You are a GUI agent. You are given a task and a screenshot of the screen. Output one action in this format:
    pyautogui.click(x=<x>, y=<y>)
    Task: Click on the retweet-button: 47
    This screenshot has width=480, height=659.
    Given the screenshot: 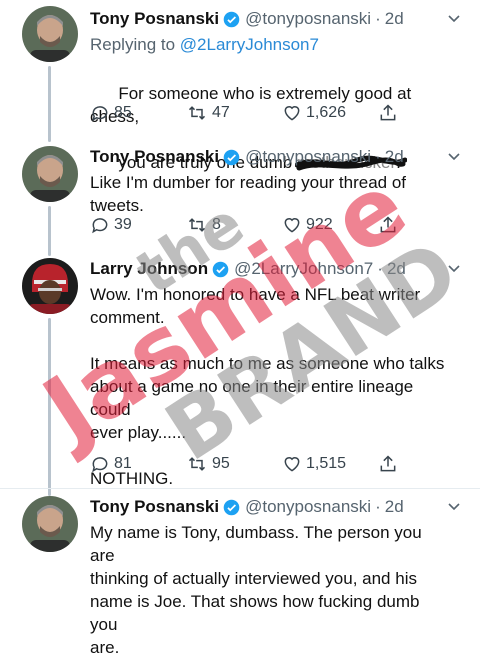 What is the action you would take?
    pyautogui.click(x=208, y=113)
    